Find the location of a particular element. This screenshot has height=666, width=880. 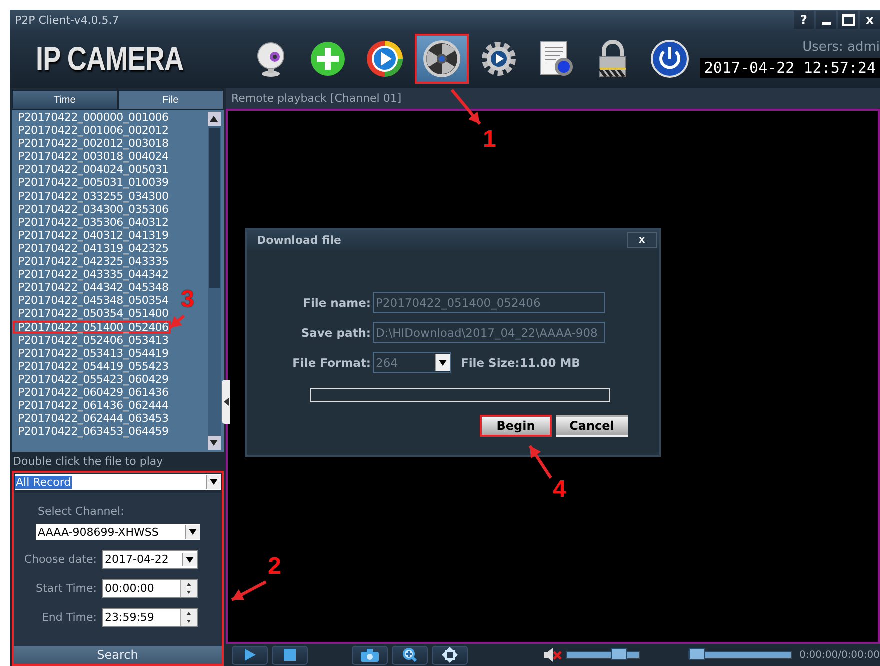

hint-text: Double click the file to play is located at coordinates (88, 462).